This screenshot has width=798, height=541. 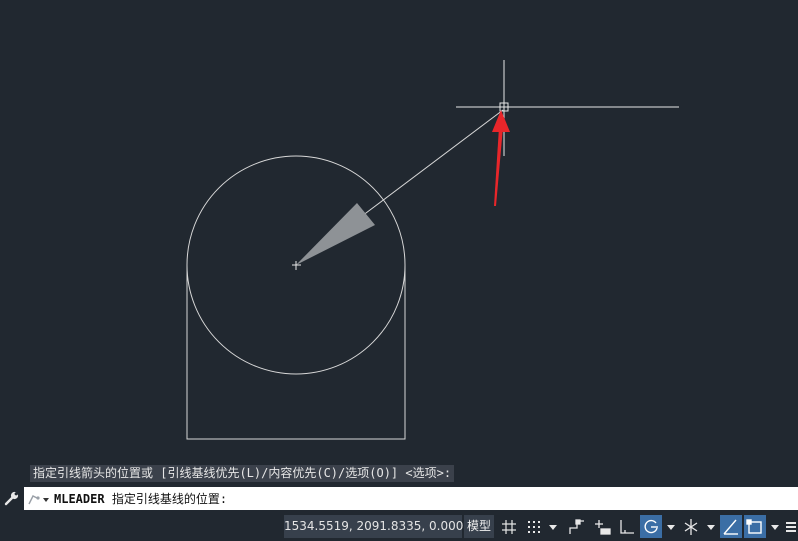 I want to click on isodraft-icon, so click(x=691, y=526).